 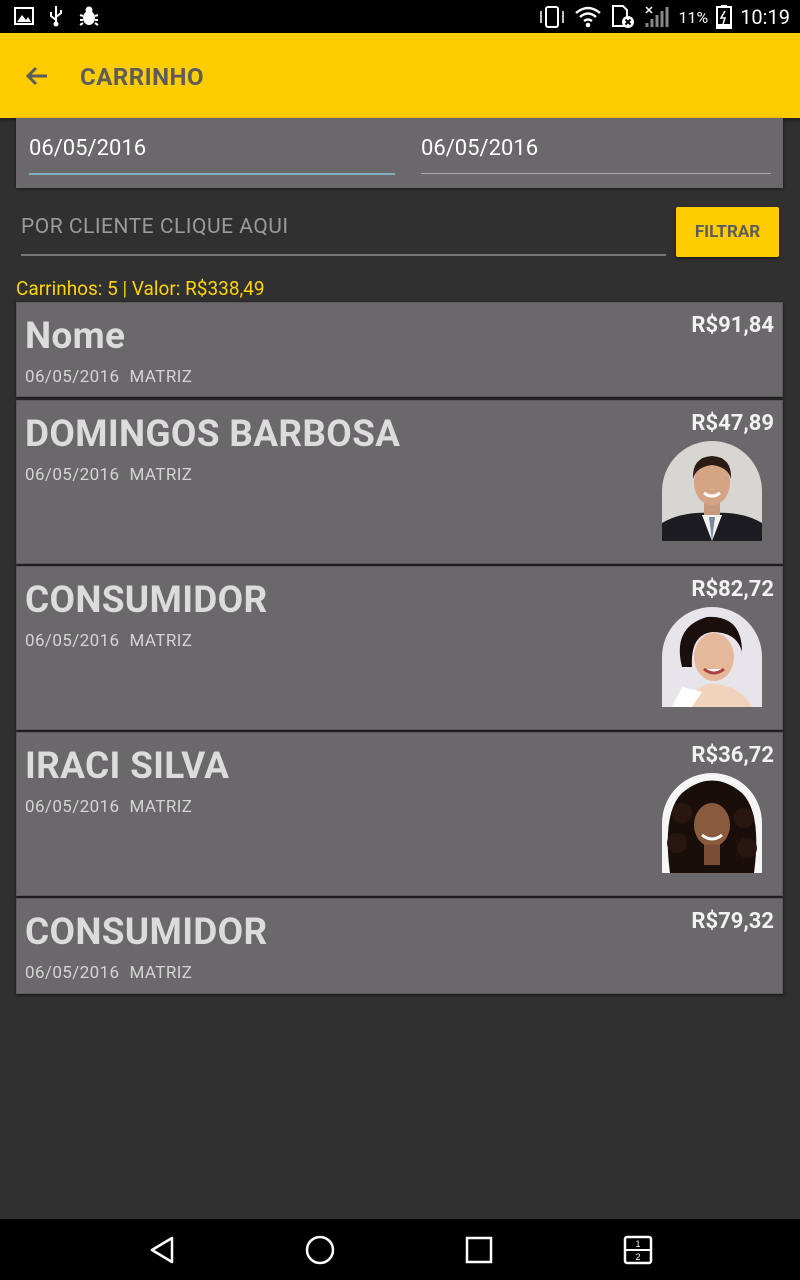 What do you see at coordinates (140, 288) in the screenshot?
I see `cart-summary: Carrinhos: 5 | Valor: R$338,49` at bounding box center [140, 288].